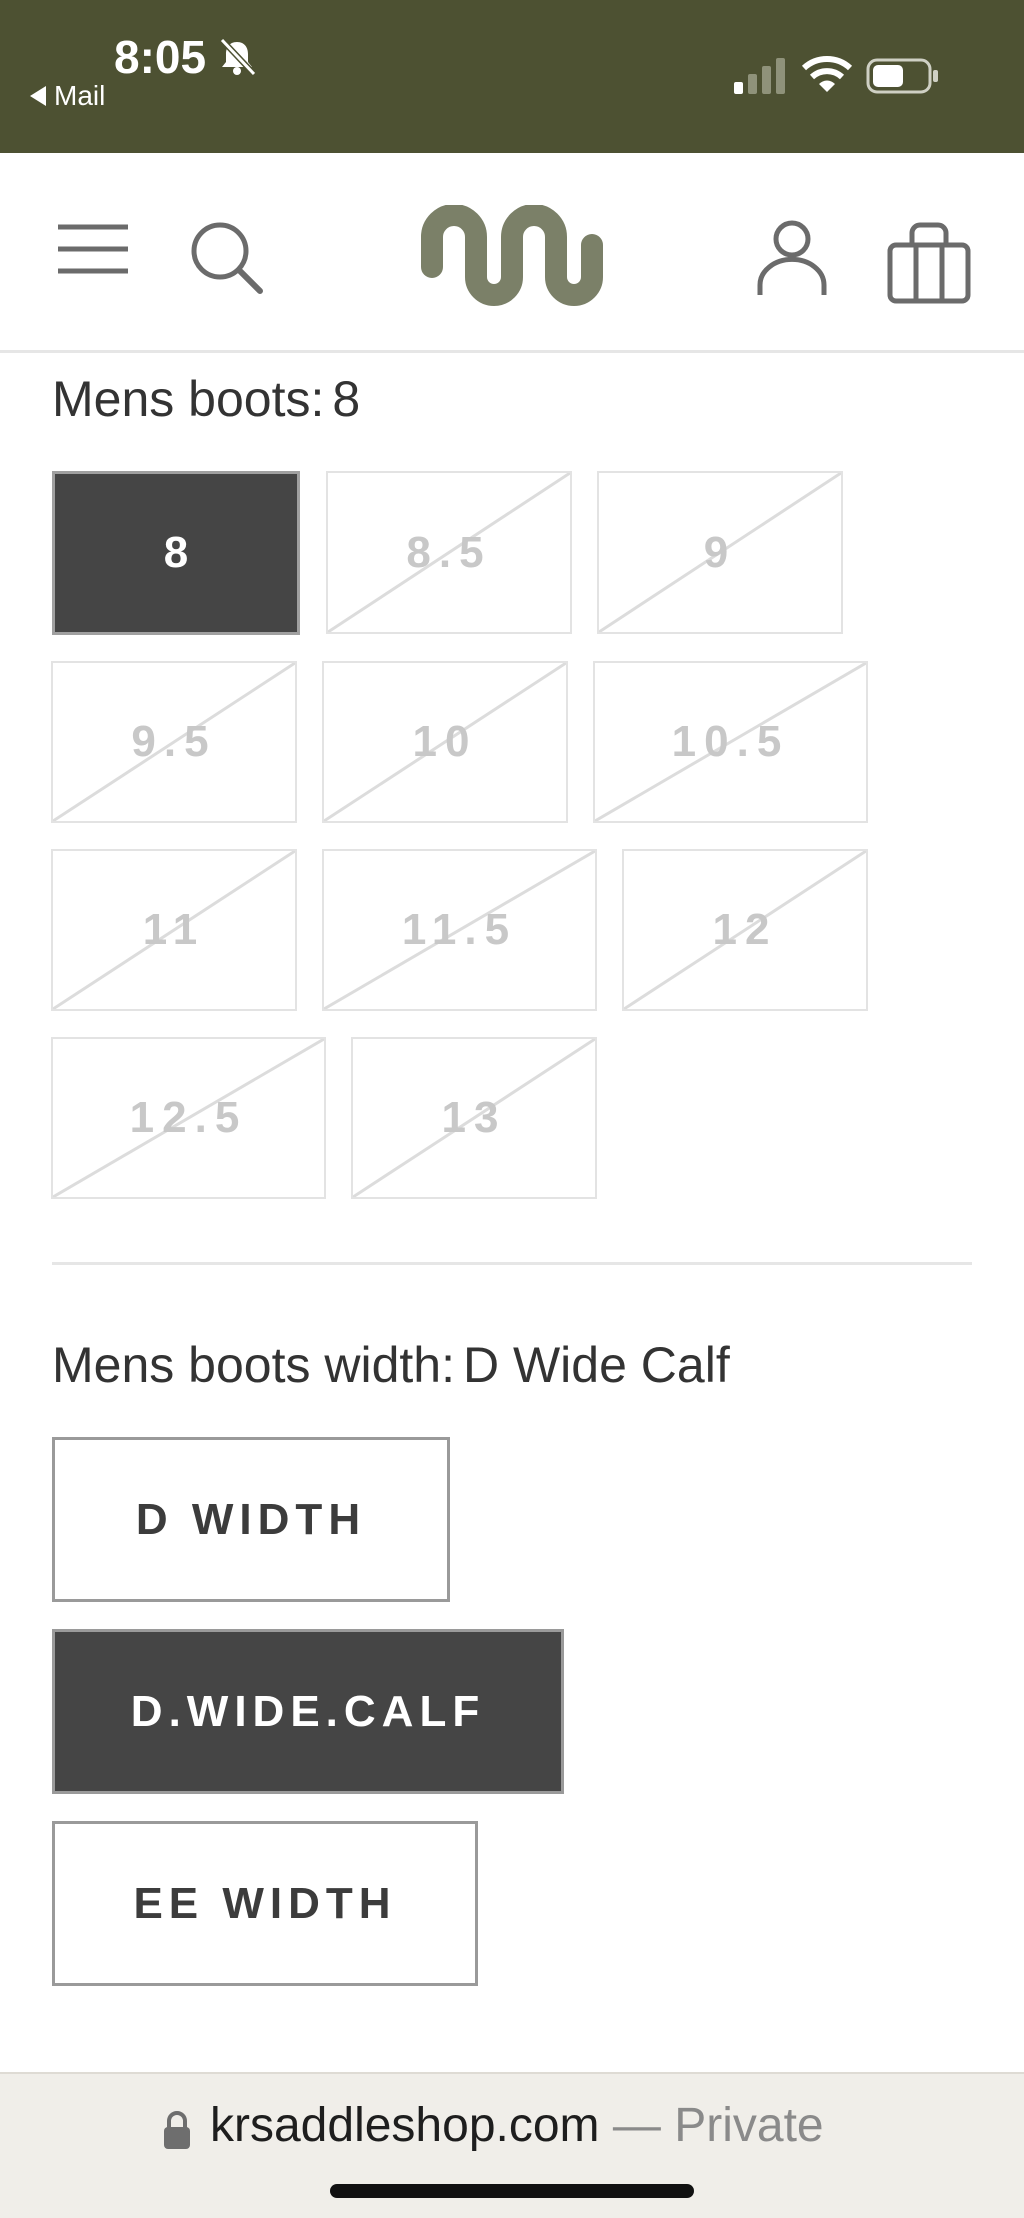 This screenshot has width=1024, height=2218. I want to click on size-section-label: Mens boots: 8, so click(206, 399).